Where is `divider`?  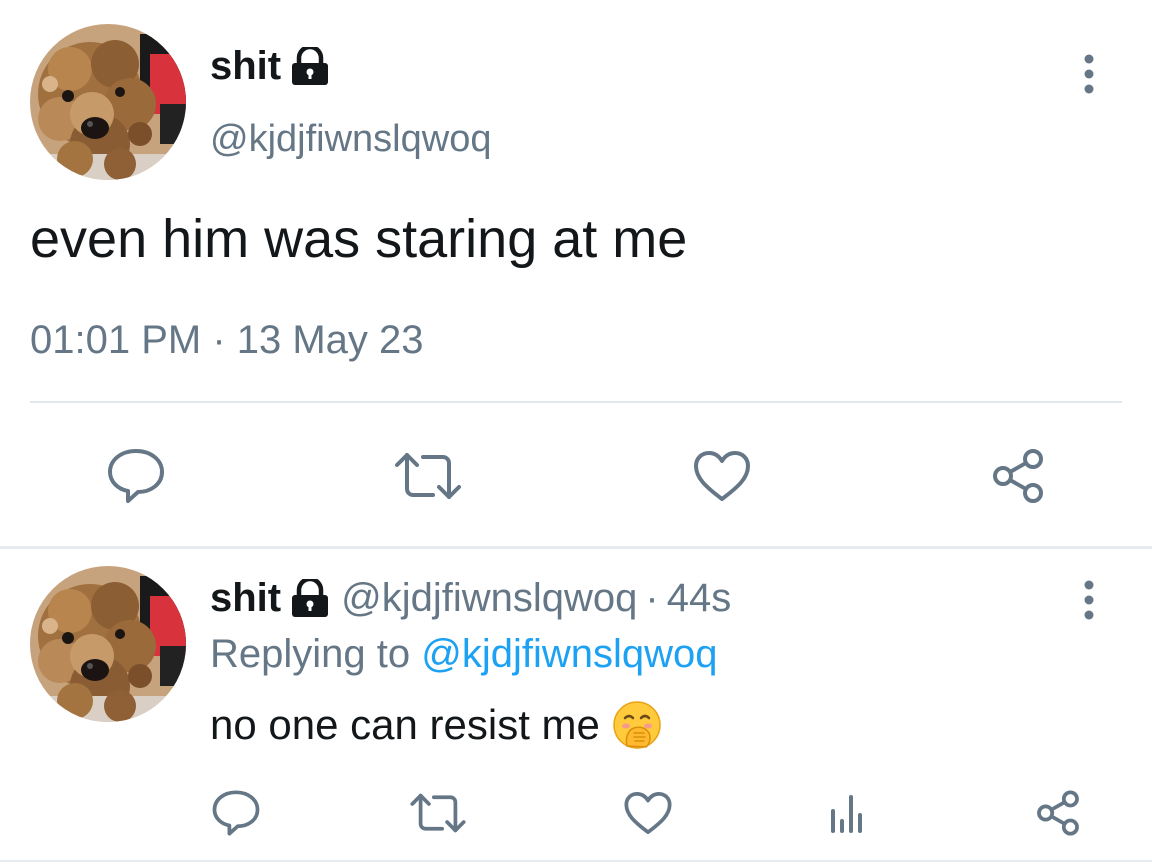 divider is located at coordinates (576, 402).